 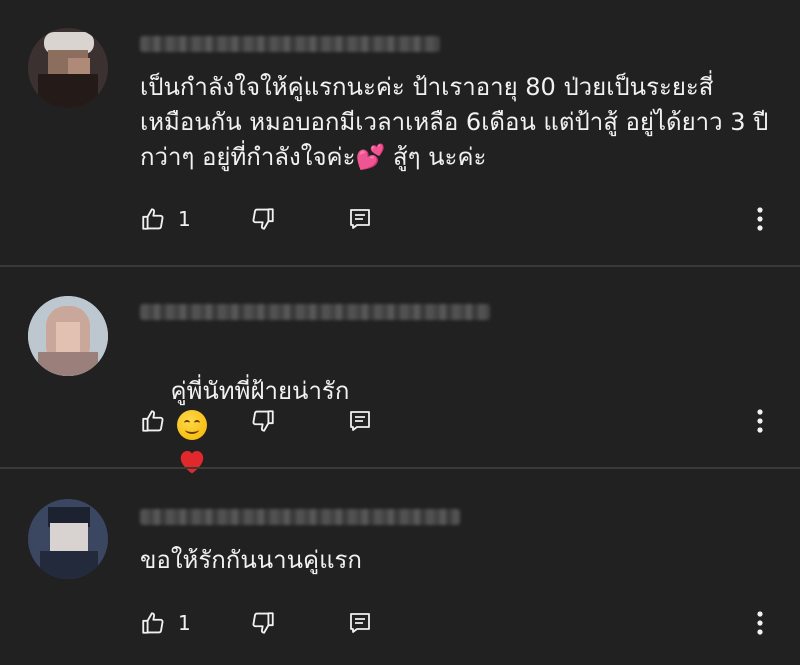 I want to click on like-button, so click(x=159, y=421).